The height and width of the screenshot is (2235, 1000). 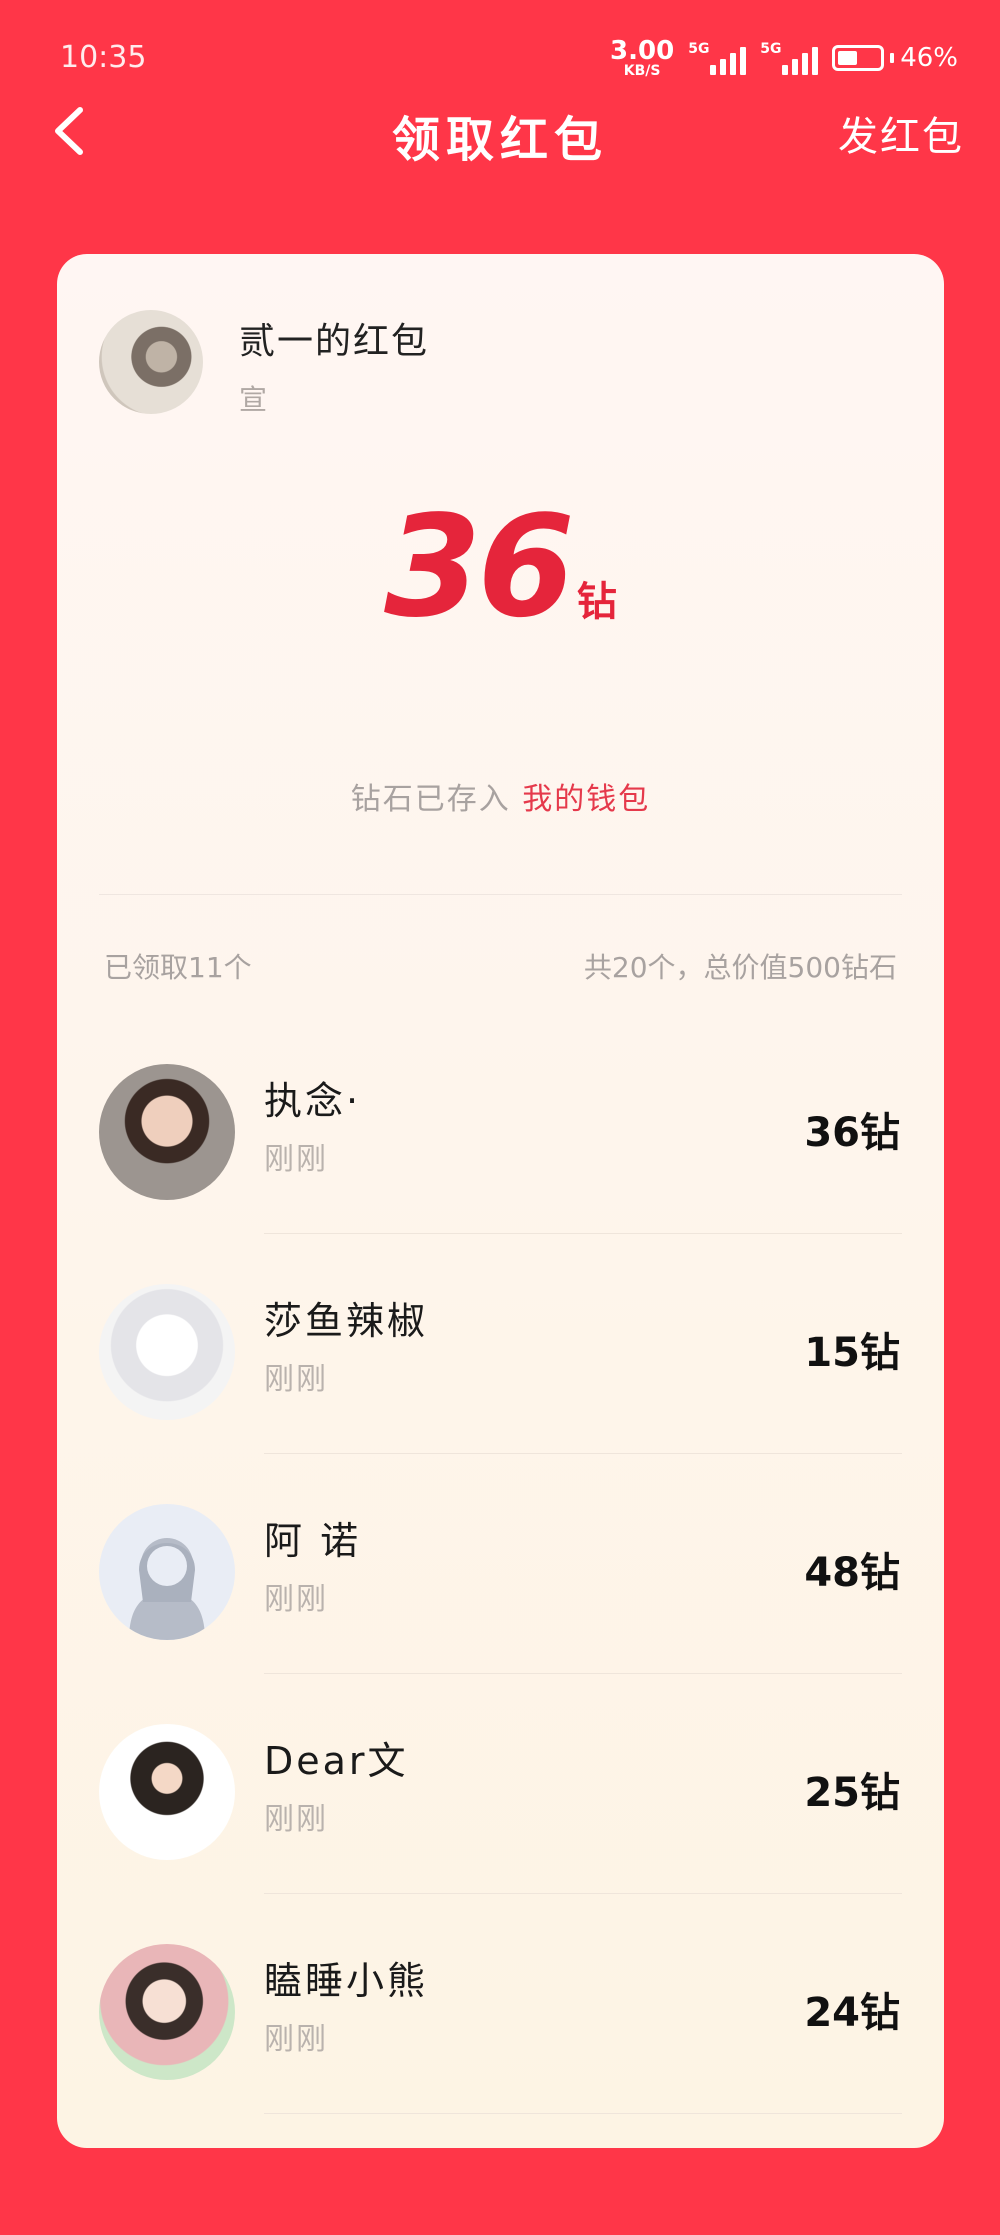 What do you see at coordinates (852, 1793) in the screenshot?
I see `receive-amount: 25钻` at bounding box center [852, 1793].